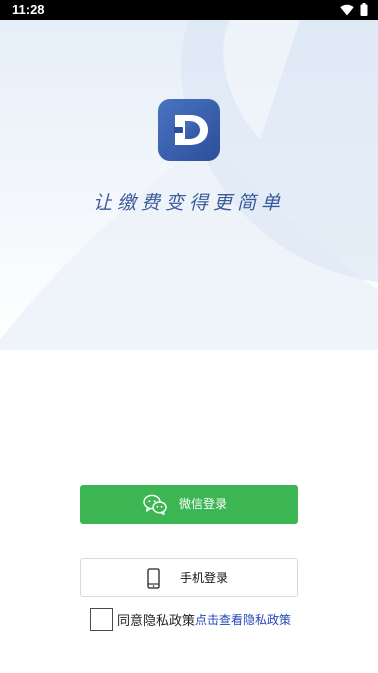 Image resolution: width=378 pixels, height=673 pixels. What do you see at coordinates (189, 10) in the screenshot?
I see `status-bar: 11:28` at bounding box center [189, 10].